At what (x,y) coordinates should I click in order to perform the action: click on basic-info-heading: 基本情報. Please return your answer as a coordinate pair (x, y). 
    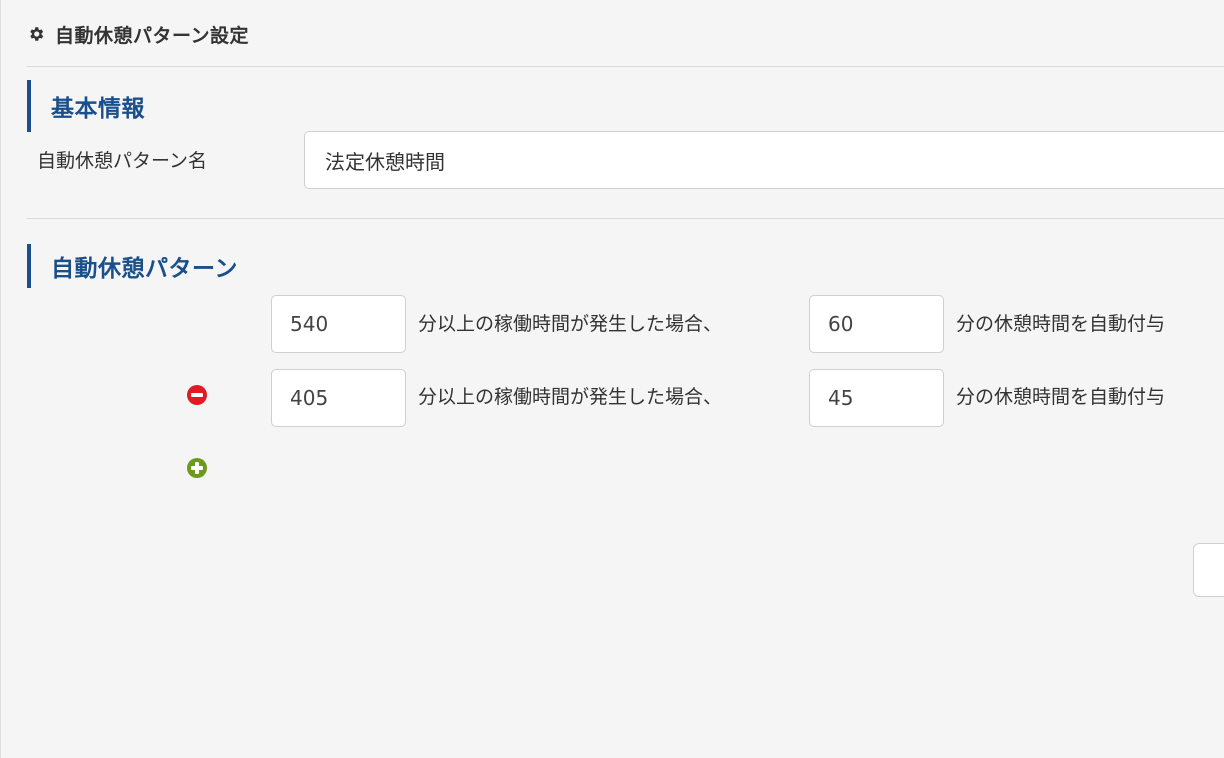
    Looking at the image, I should click on (86, 106).